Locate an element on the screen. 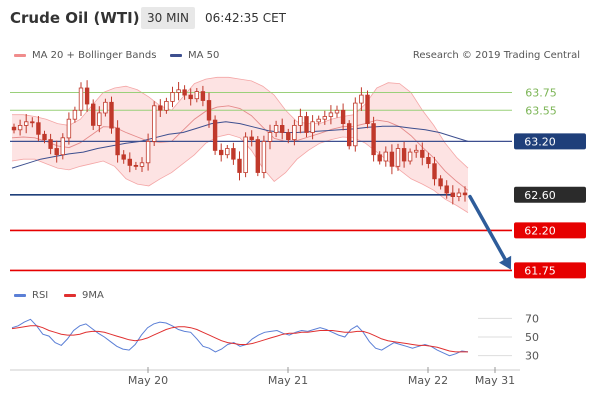 Image resolution: width=590 pixels, height=400 pixels. date-label: May 21 is located at coordinates (288, 380).